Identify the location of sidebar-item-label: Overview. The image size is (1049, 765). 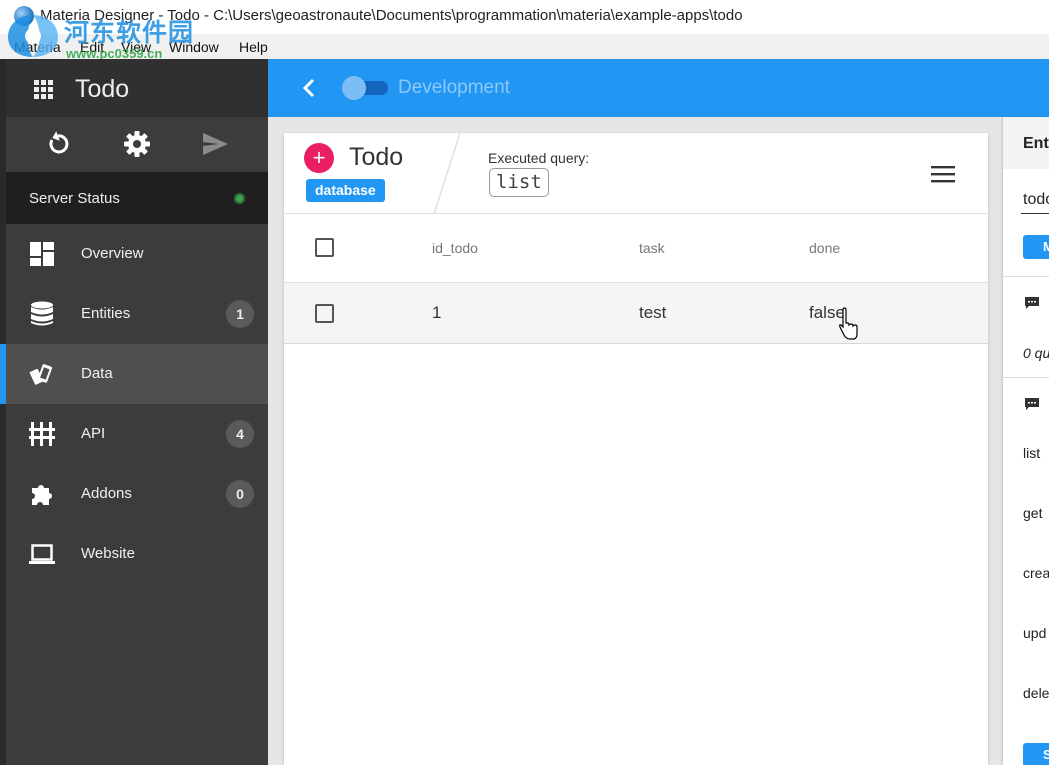
(112, 253).